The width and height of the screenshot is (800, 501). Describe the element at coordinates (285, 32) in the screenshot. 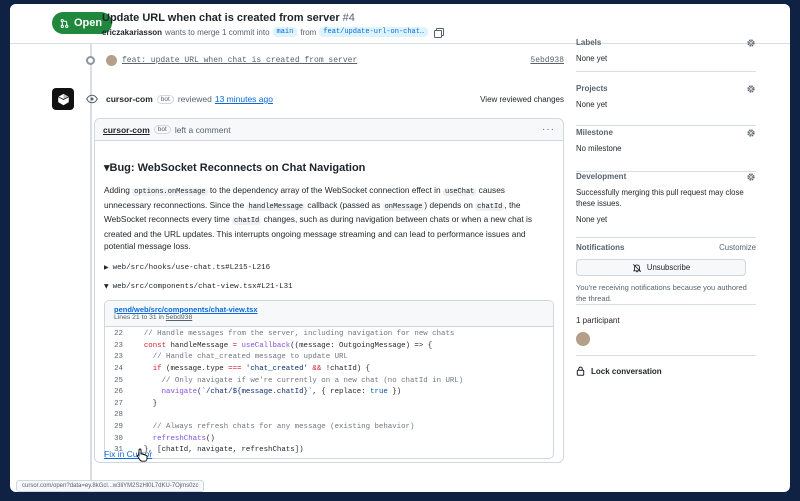

I see `base-branch: main` at that location.